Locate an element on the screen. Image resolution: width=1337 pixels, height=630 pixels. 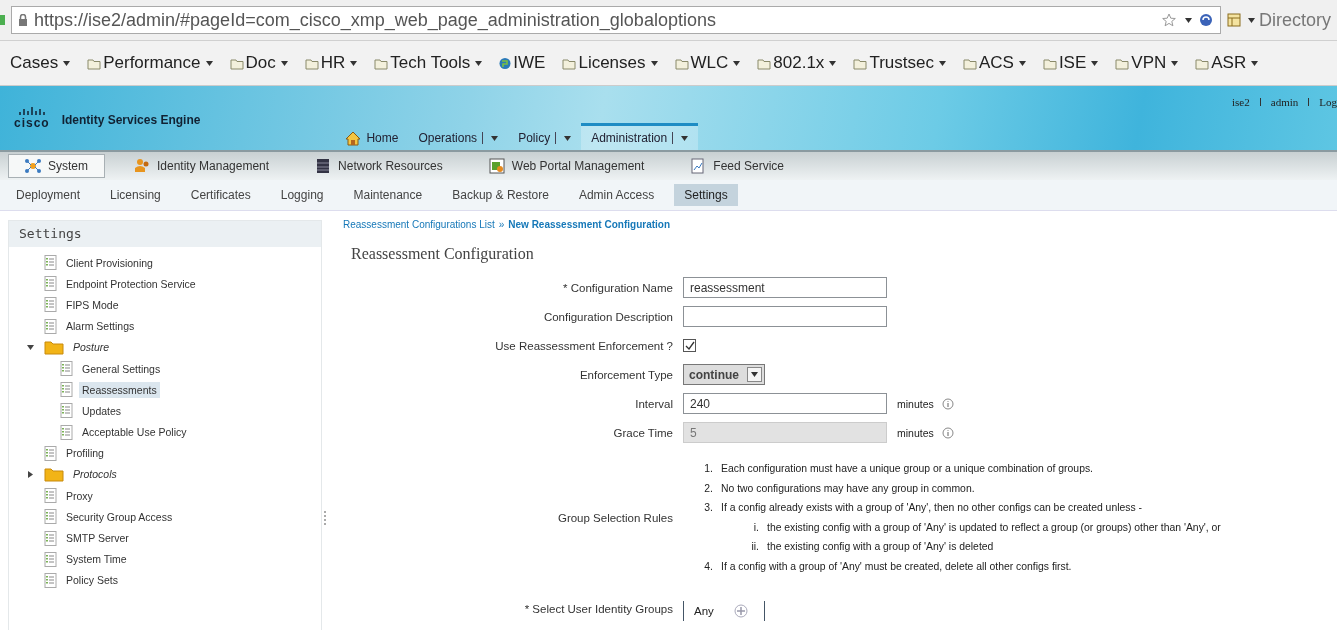
breadcrumb-link: New Reassessment Configuration is located at coordinates (589, 224).